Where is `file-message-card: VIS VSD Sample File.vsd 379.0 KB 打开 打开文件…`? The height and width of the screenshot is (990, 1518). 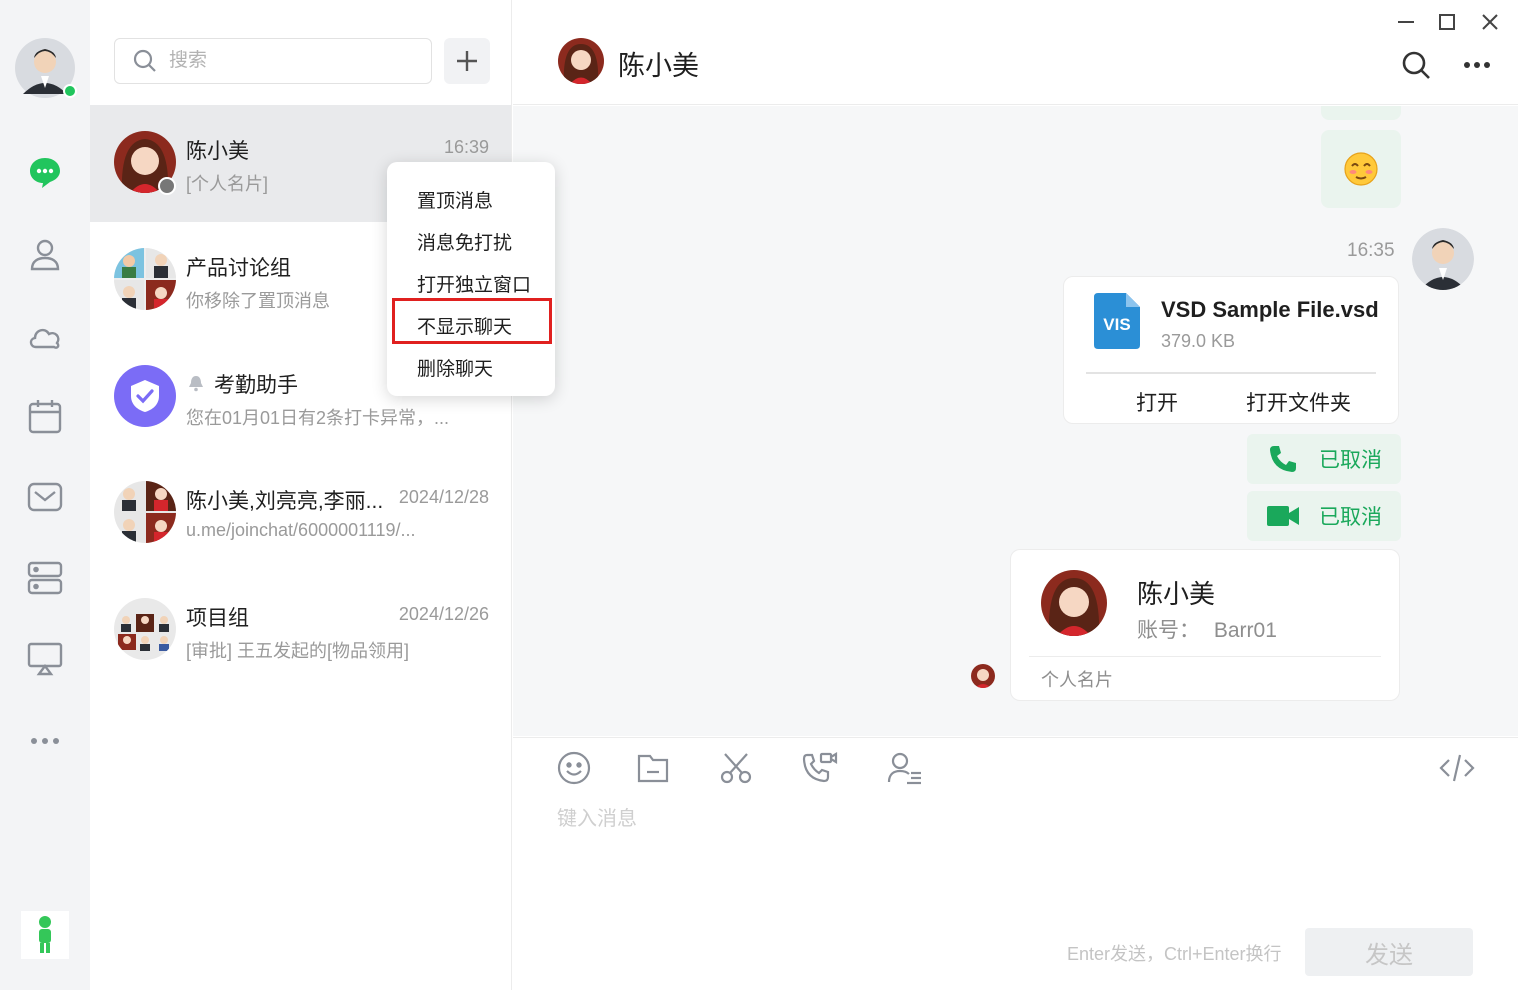
file-message-card: VIS VSD Sample File.vsd 379.0 KB 打开 打开文件… is located at coordinates (1231, 350).